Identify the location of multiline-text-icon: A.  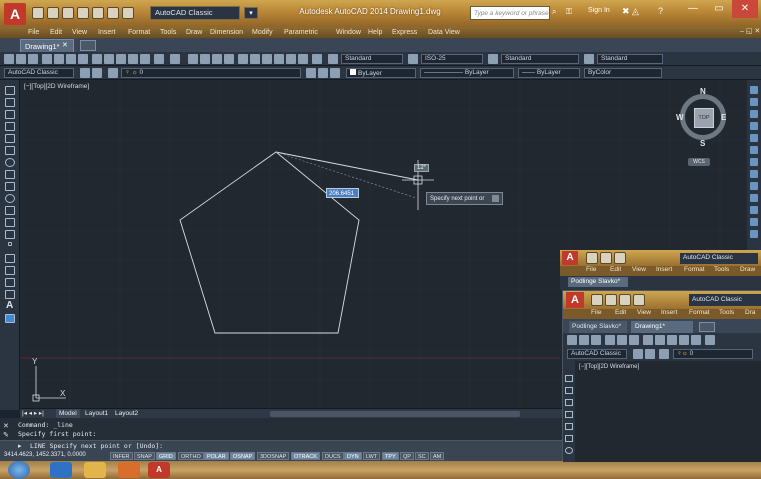
(9, 305).